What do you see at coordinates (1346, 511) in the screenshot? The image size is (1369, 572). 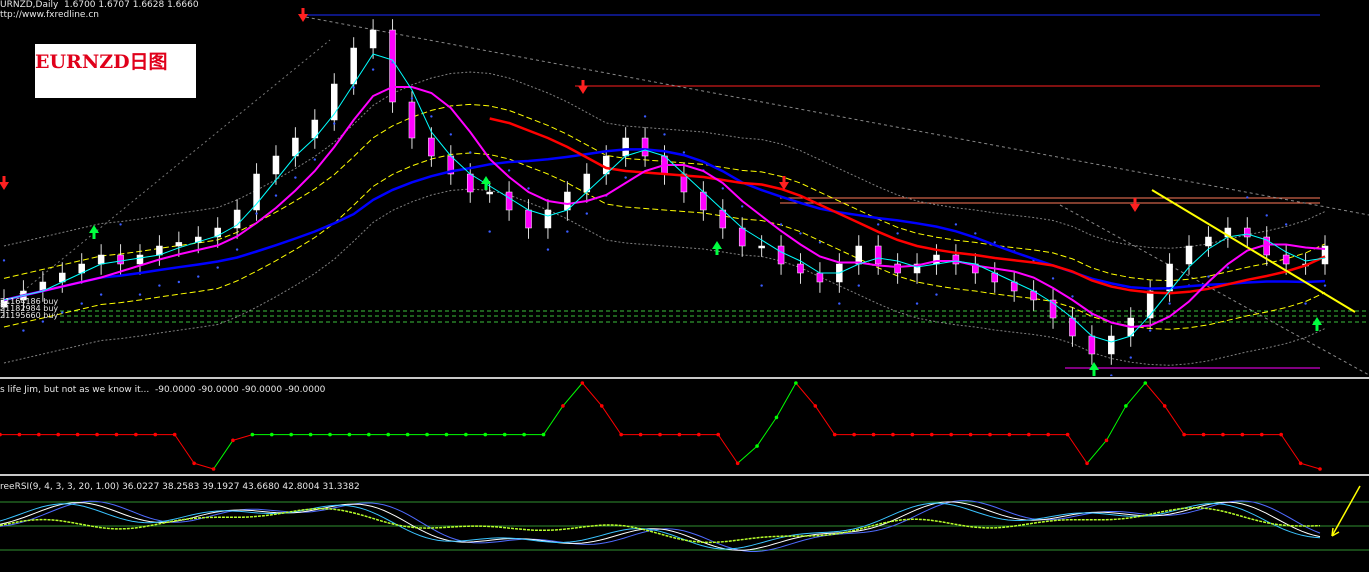 I see `rsi-arrow` at bounding box center [1346, 511].